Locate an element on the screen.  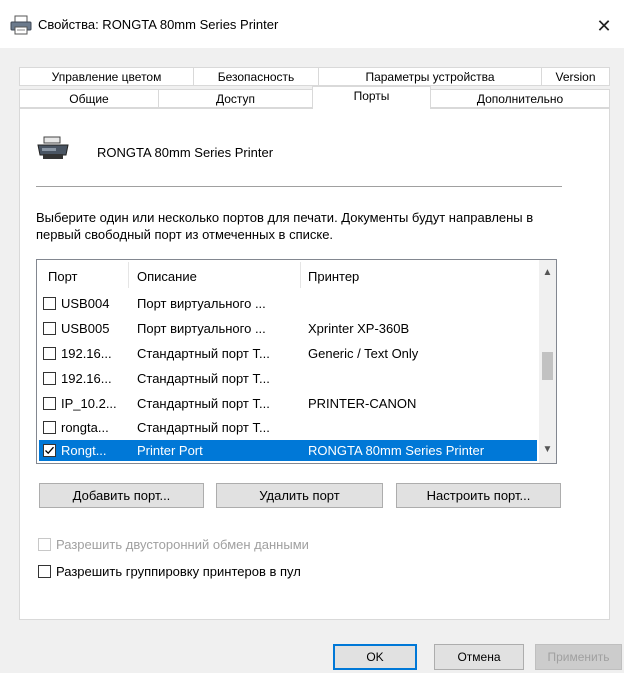
tab-security: Безопасность is located at coordinates (256, 76).